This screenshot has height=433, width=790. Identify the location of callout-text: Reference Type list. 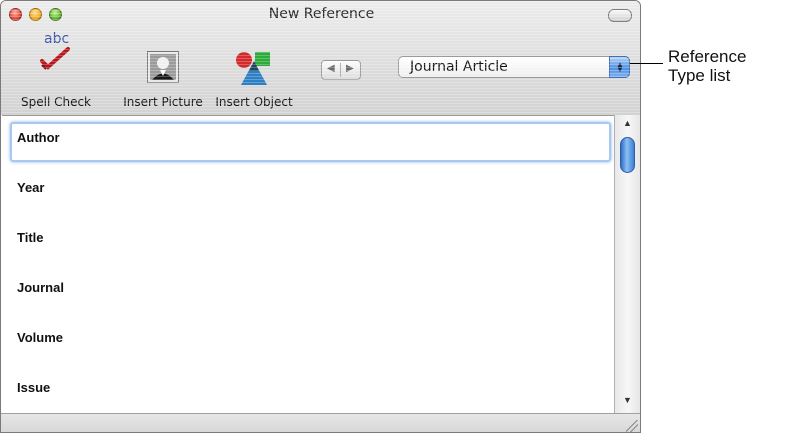
(707, 66).